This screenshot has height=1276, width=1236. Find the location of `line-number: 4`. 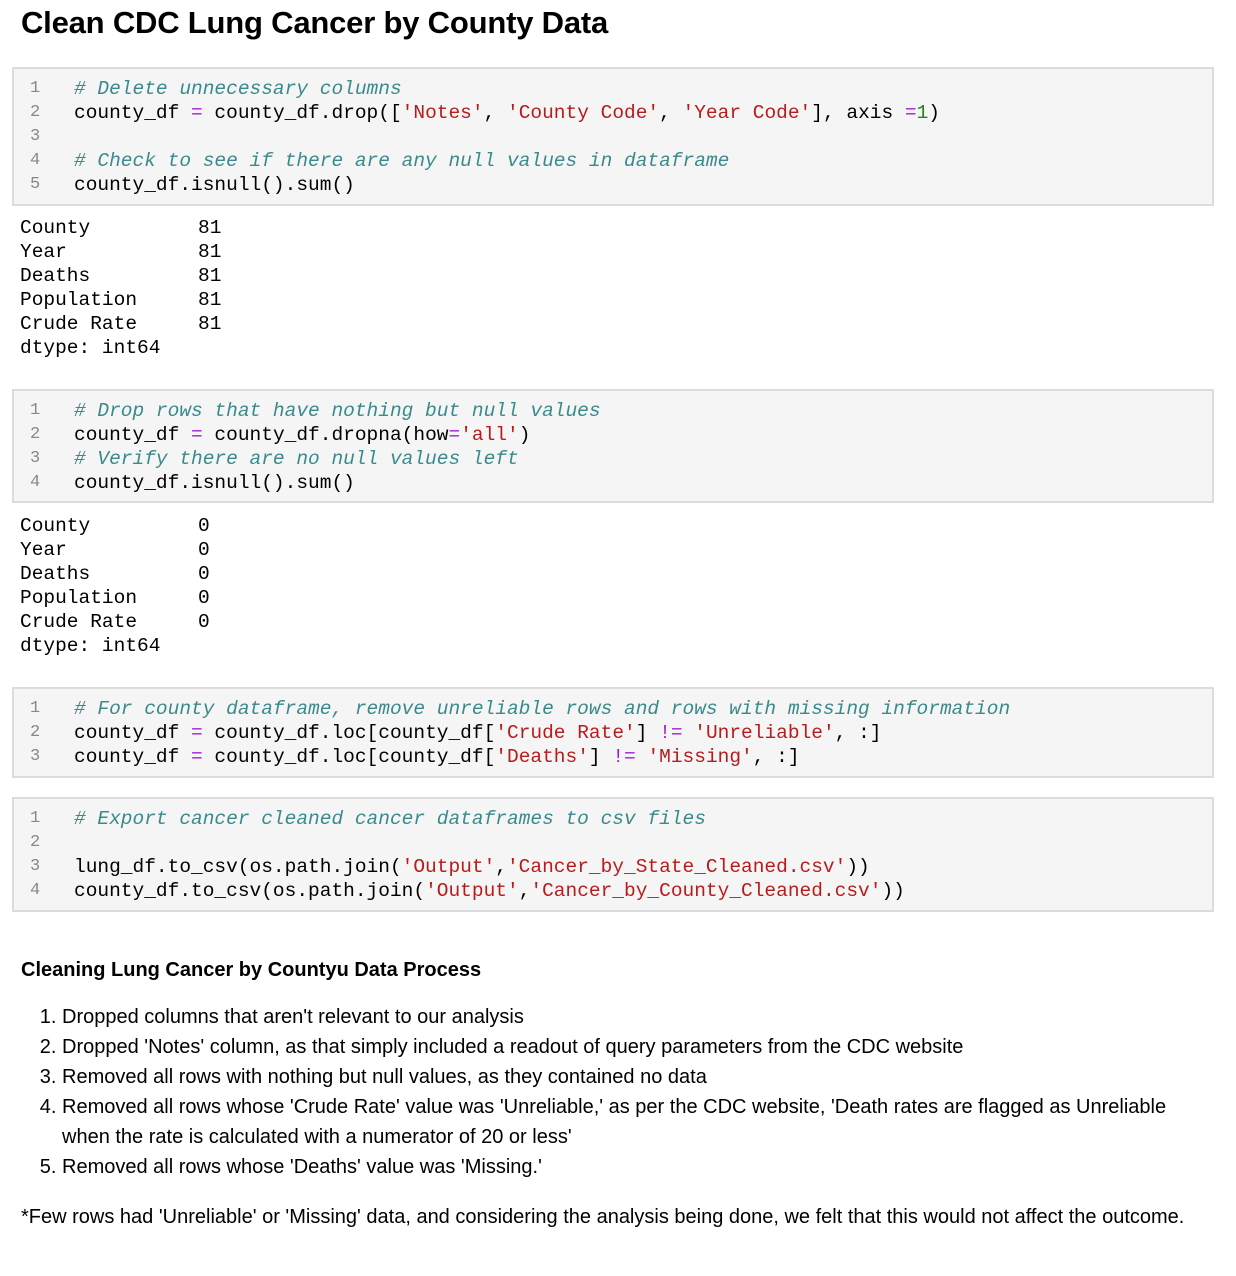

line-number: 4 is located at coordinates (35, 160).